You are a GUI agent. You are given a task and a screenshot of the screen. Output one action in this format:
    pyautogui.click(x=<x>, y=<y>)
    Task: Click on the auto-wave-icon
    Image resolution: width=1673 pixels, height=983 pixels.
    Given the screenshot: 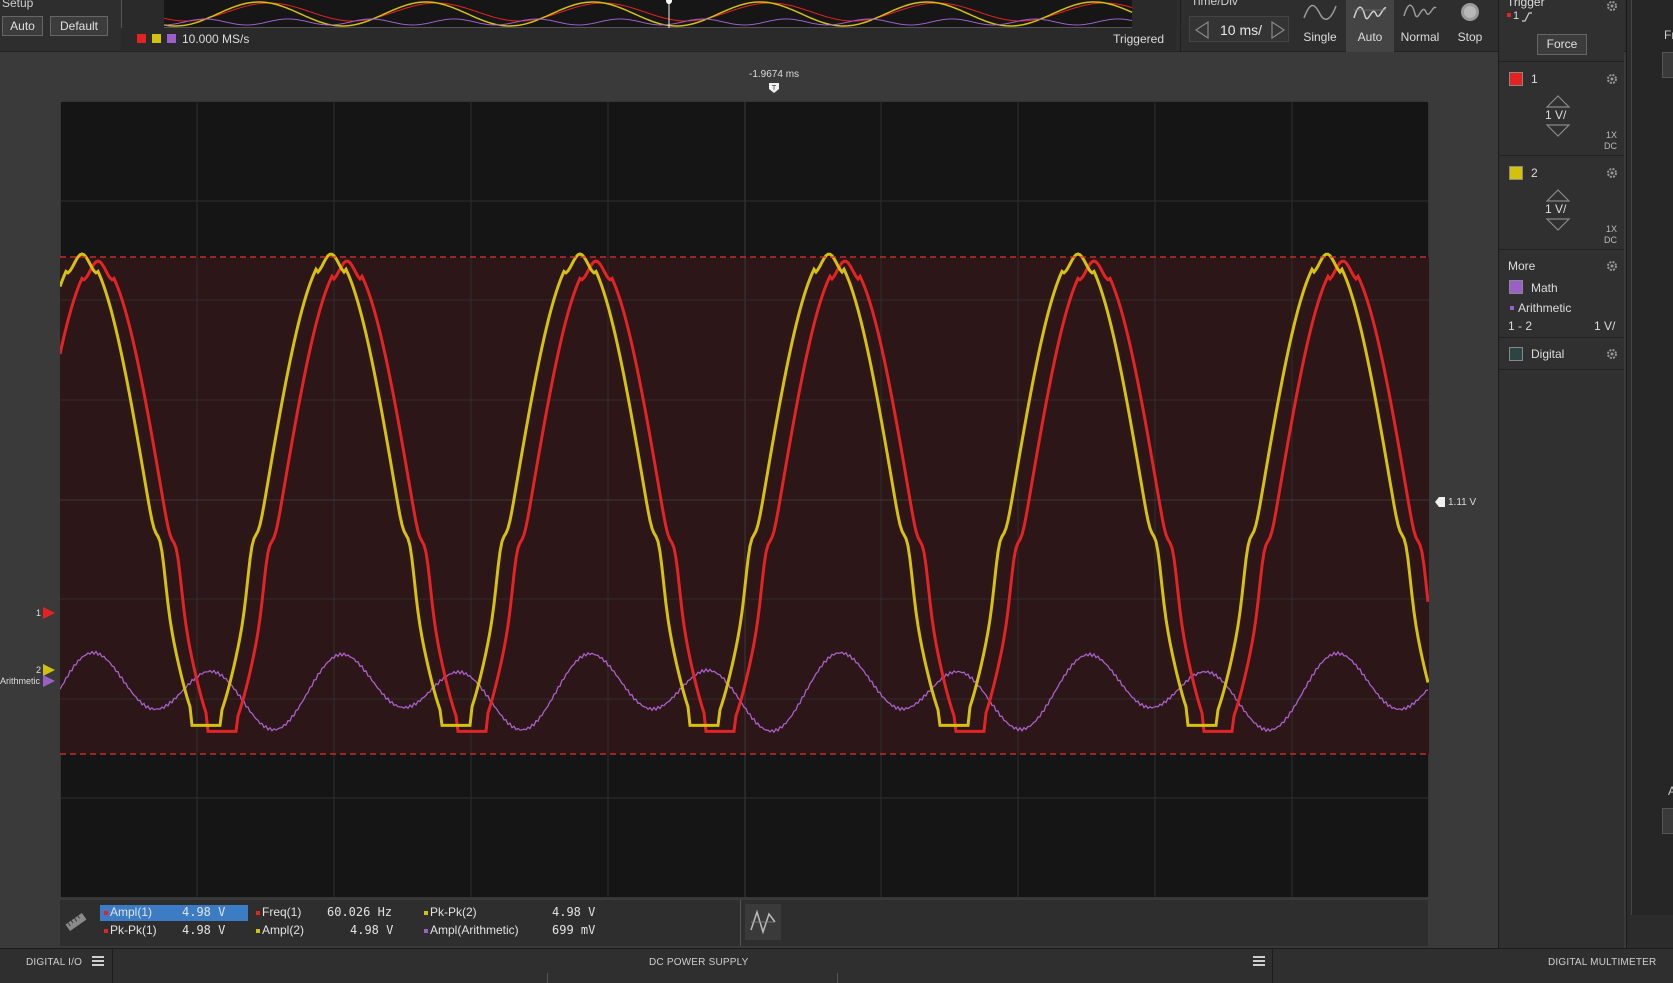 What is the action you would take?
    pyautogui.click(x=1370, y=13)
    